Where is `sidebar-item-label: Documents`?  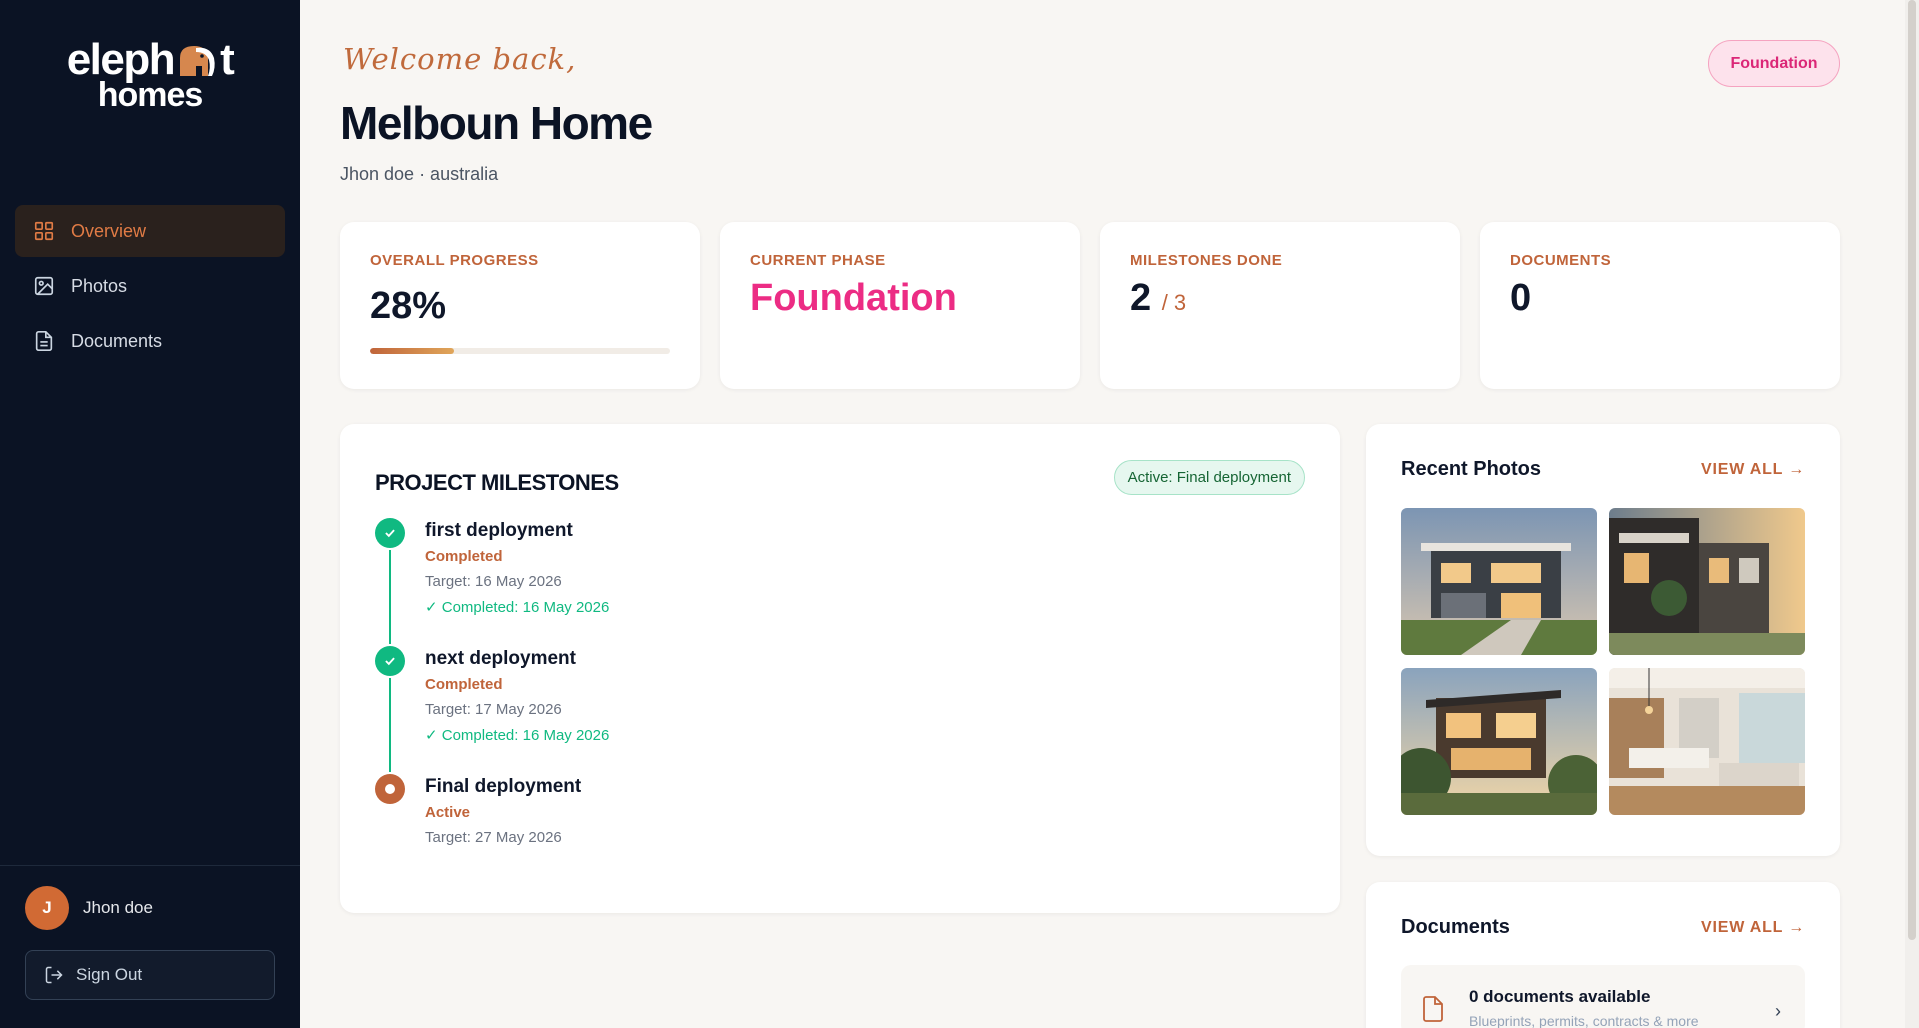
sidebar-item-label: Documents is located at coordinates (117, 340).